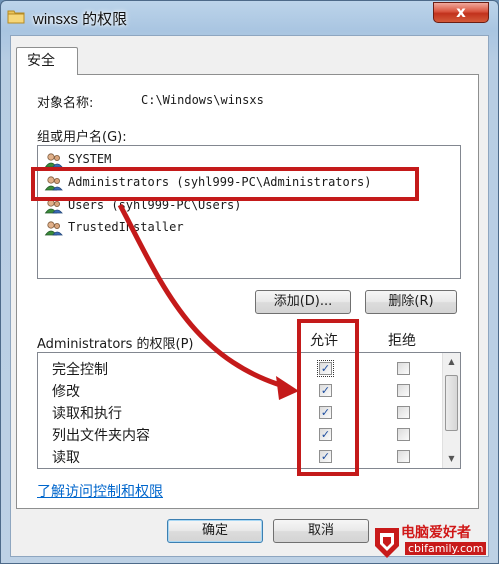  What do you see at coordinates (436, 533) in the screenshot?
I see `watermark-title: 电脑爱好者` at bounding box center [436, 533].